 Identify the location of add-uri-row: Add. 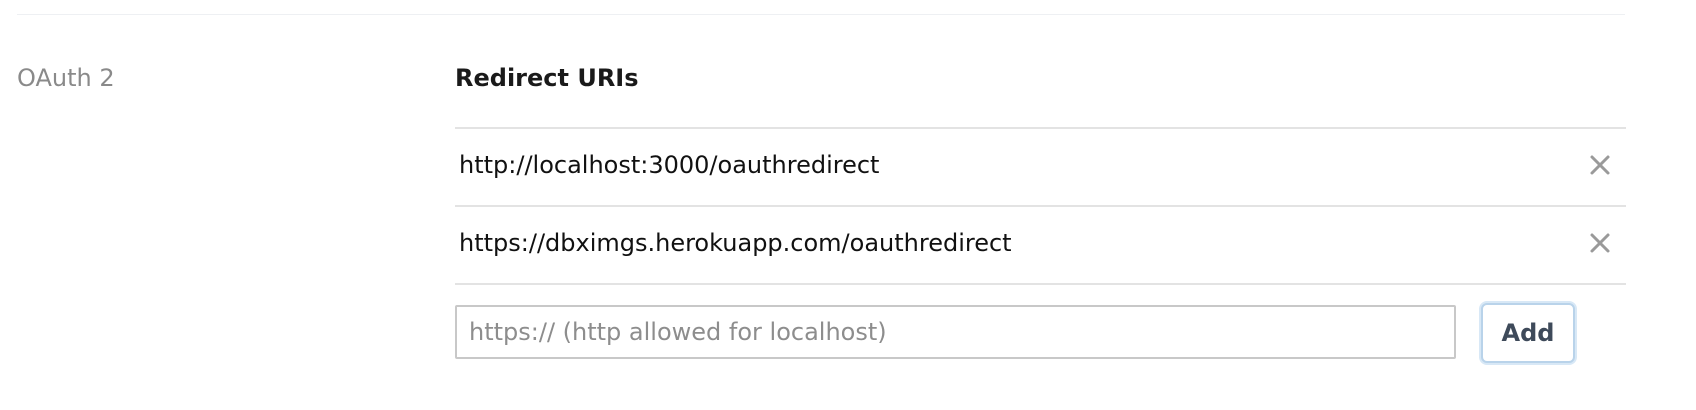
(1040, 334).